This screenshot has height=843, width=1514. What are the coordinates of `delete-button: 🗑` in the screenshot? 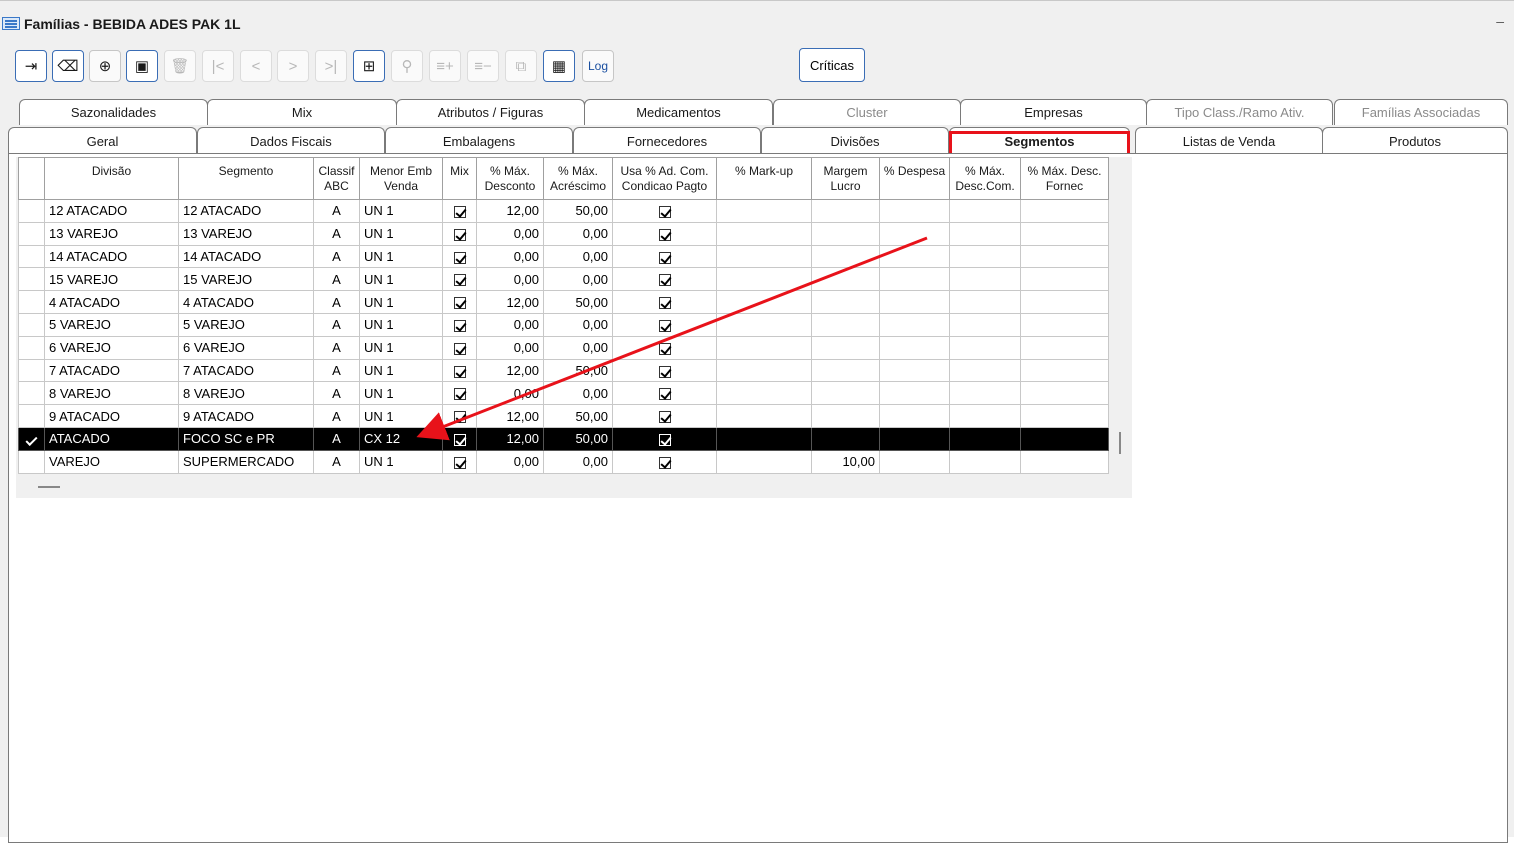 It's located at (180, 66).